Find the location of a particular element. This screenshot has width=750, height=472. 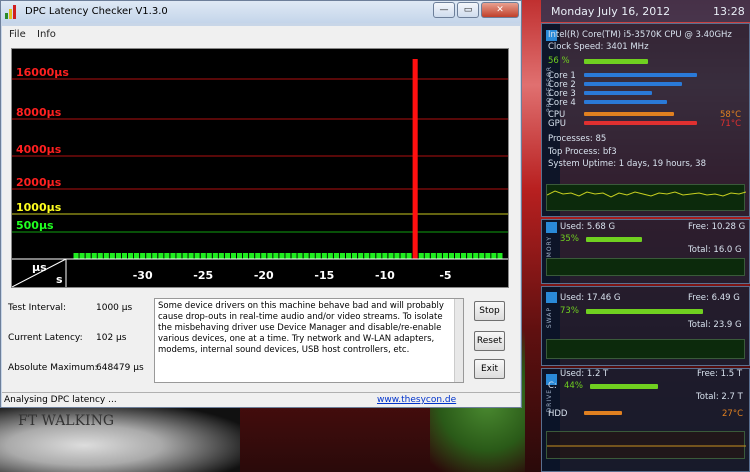

core-4-bar is located at coordinates (625, 102).